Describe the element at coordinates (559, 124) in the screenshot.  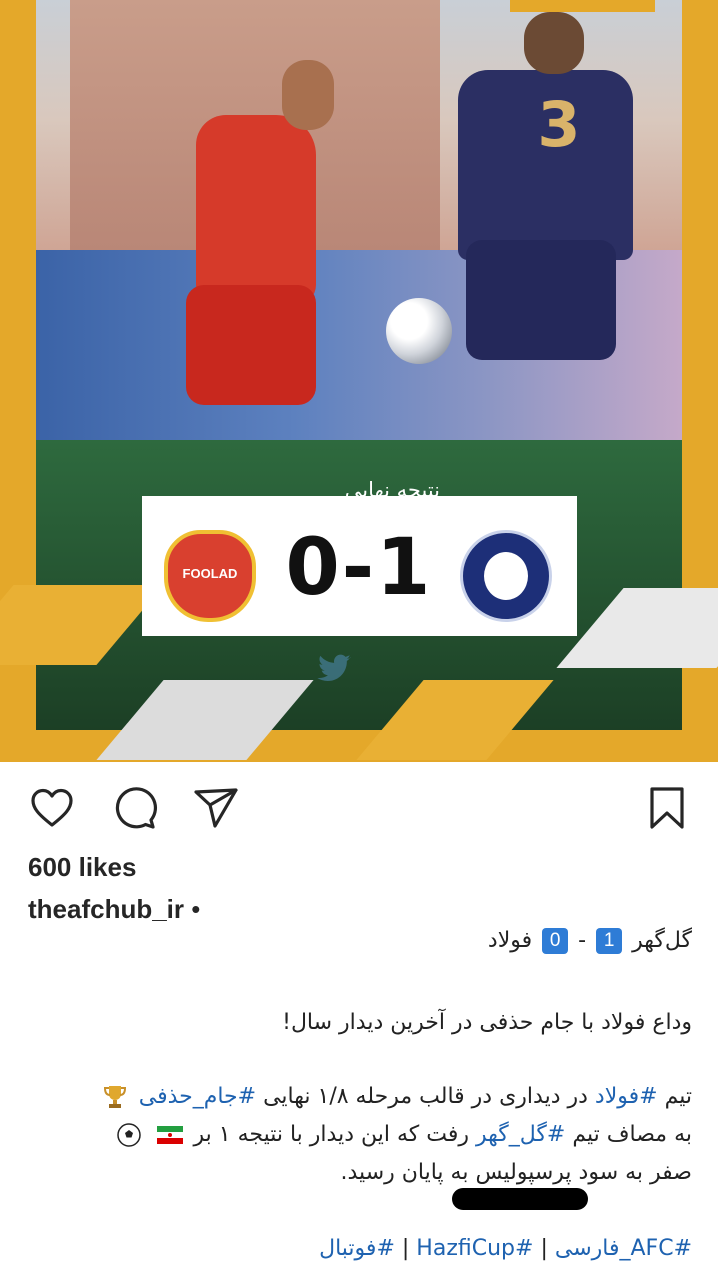
I see `jersey-number: 3` at that location.